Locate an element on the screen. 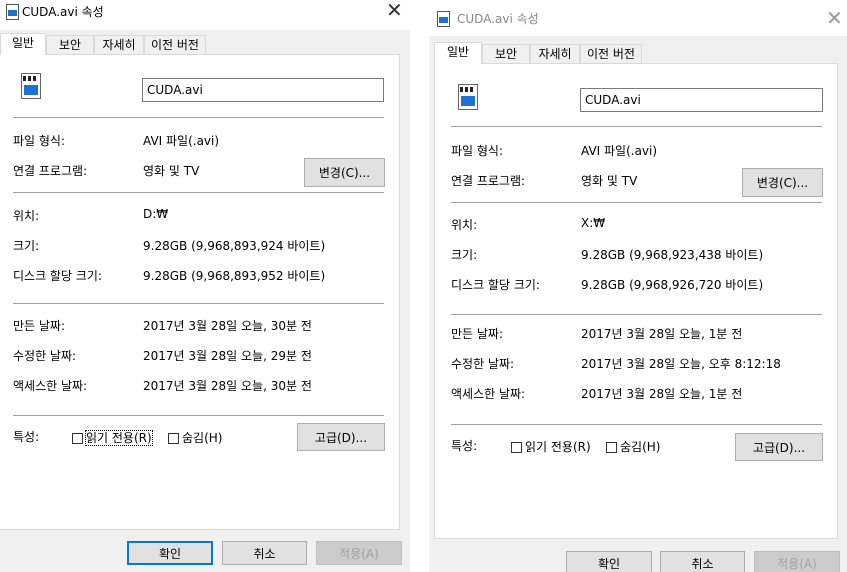  modified-value: 2017년 3월 28일 오늘, 29분 전 is located at coordinates (227, 356).